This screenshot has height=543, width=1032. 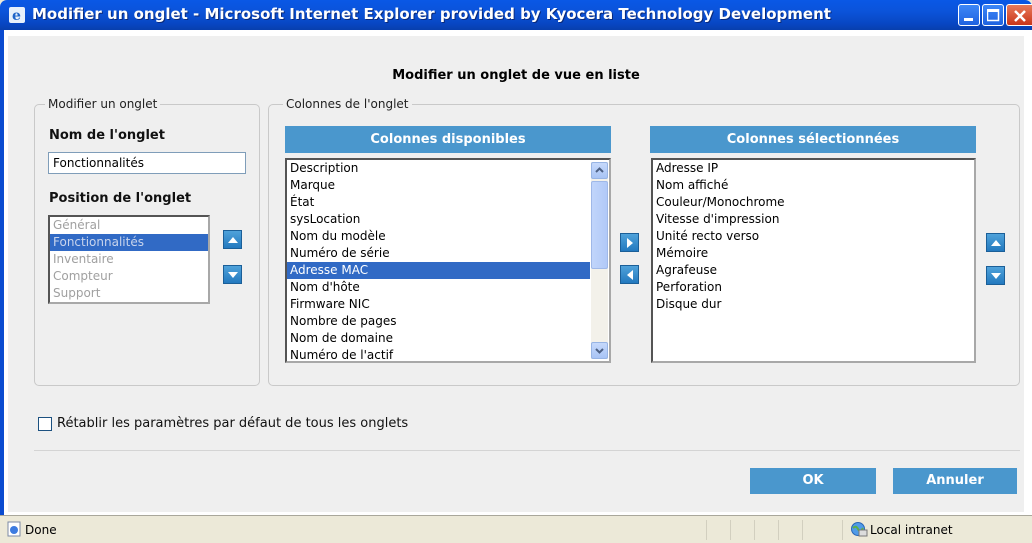 What do you see at coordinates (813, 139) in the screenshot?
I see `selected-columns-header: Colonnes sélectionnées` at bounding box center [813, 139].